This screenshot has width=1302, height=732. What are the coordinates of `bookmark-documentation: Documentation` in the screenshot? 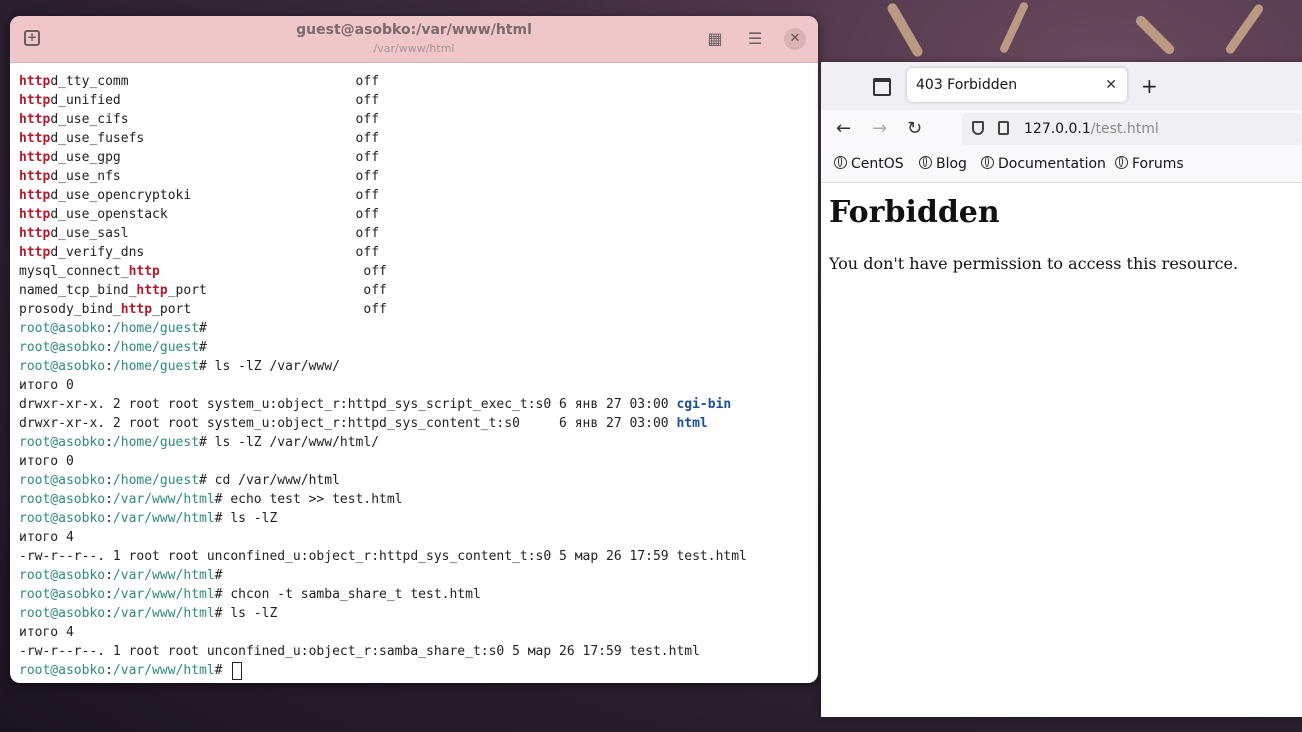 It's located at (1043, 164).